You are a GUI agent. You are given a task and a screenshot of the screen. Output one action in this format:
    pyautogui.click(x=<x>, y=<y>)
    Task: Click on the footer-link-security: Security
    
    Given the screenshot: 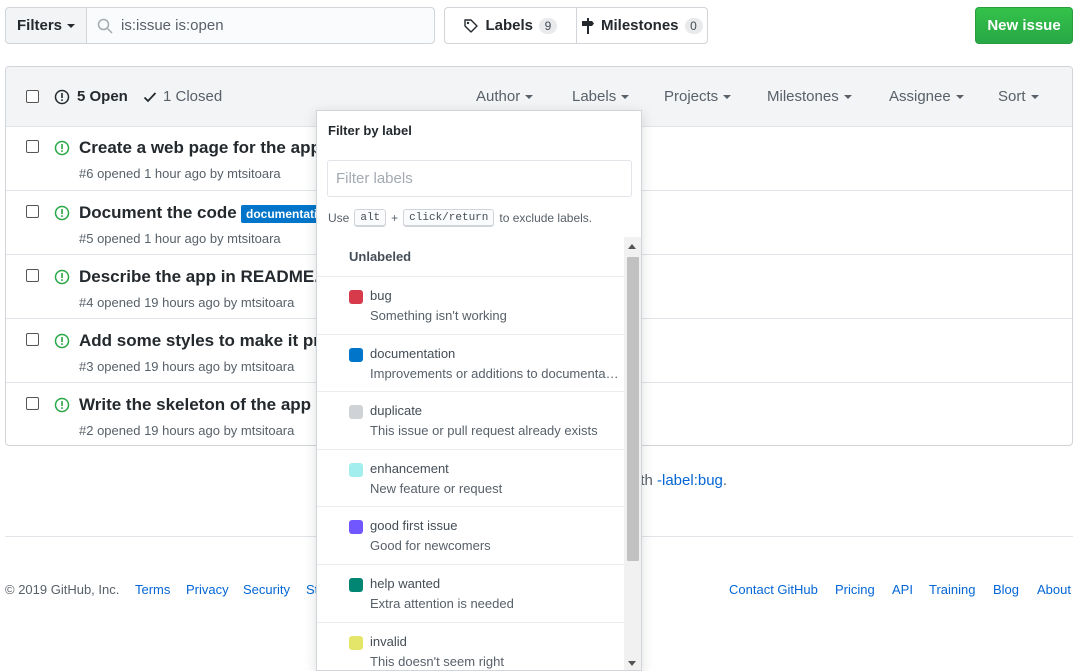 What is the action you would take?
    pyautogui.click(x=266, y=589)
    